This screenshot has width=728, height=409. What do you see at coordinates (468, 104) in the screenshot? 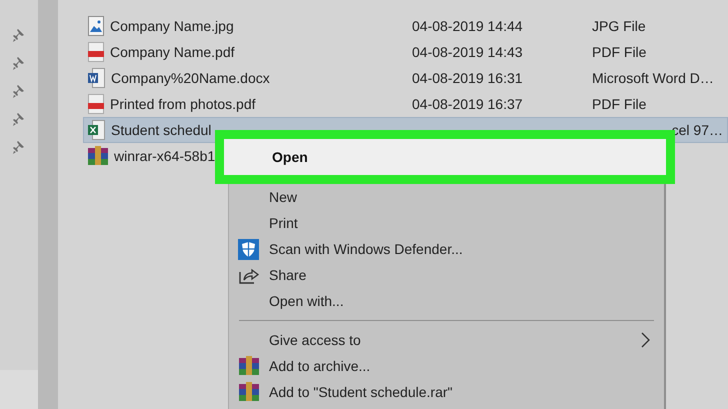
I see `file-date: 04-08-2019 16:37` at bounding box center [468, 104].